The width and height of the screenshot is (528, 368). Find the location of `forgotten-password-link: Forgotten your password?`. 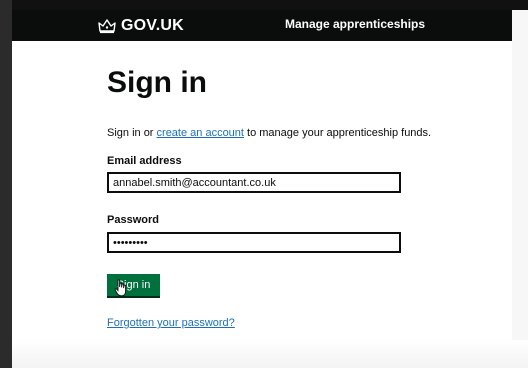

forgotten-password-link: Forgotten your password? is located at coordinates (171, 323).